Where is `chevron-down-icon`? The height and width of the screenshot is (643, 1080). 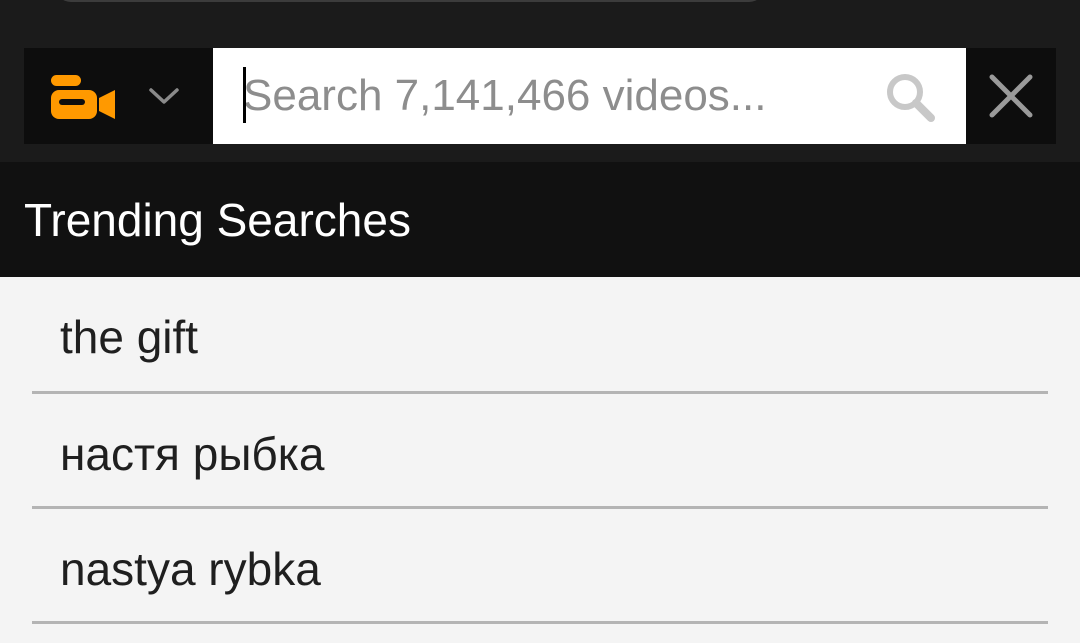
chevron-down-icon is located at coordinates (164, 96).